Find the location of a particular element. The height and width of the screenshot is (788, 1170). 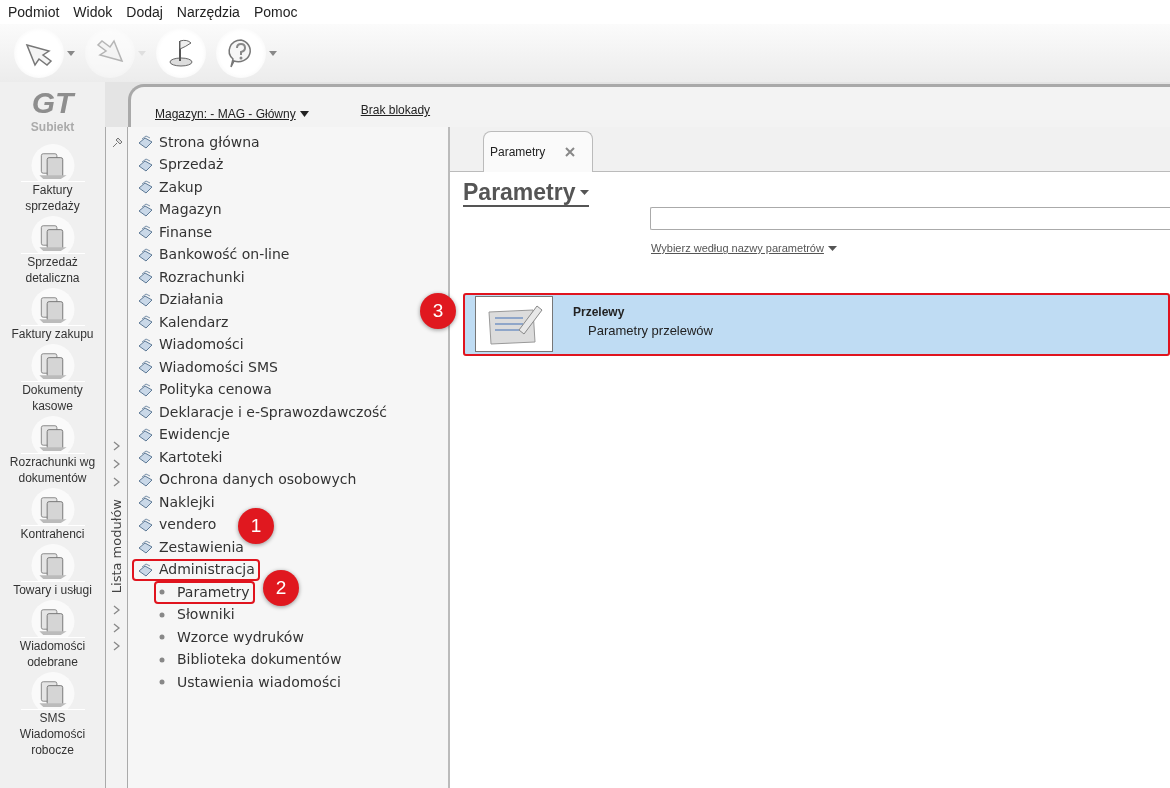

logo-name: Subiekt is located at coordinates (52, 127).